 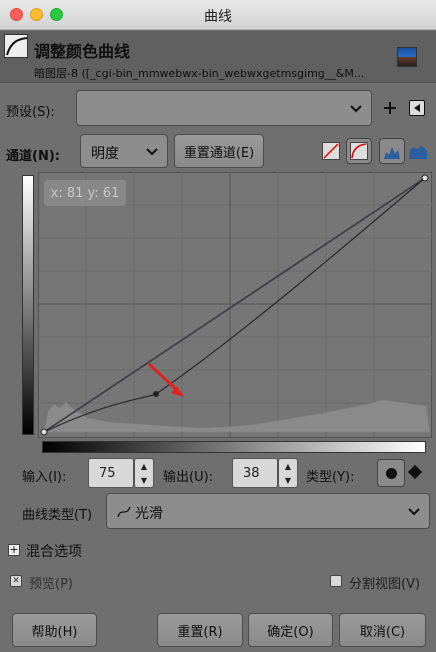 I want to click on curve-endpoint-low, so click(x=44, y=432).